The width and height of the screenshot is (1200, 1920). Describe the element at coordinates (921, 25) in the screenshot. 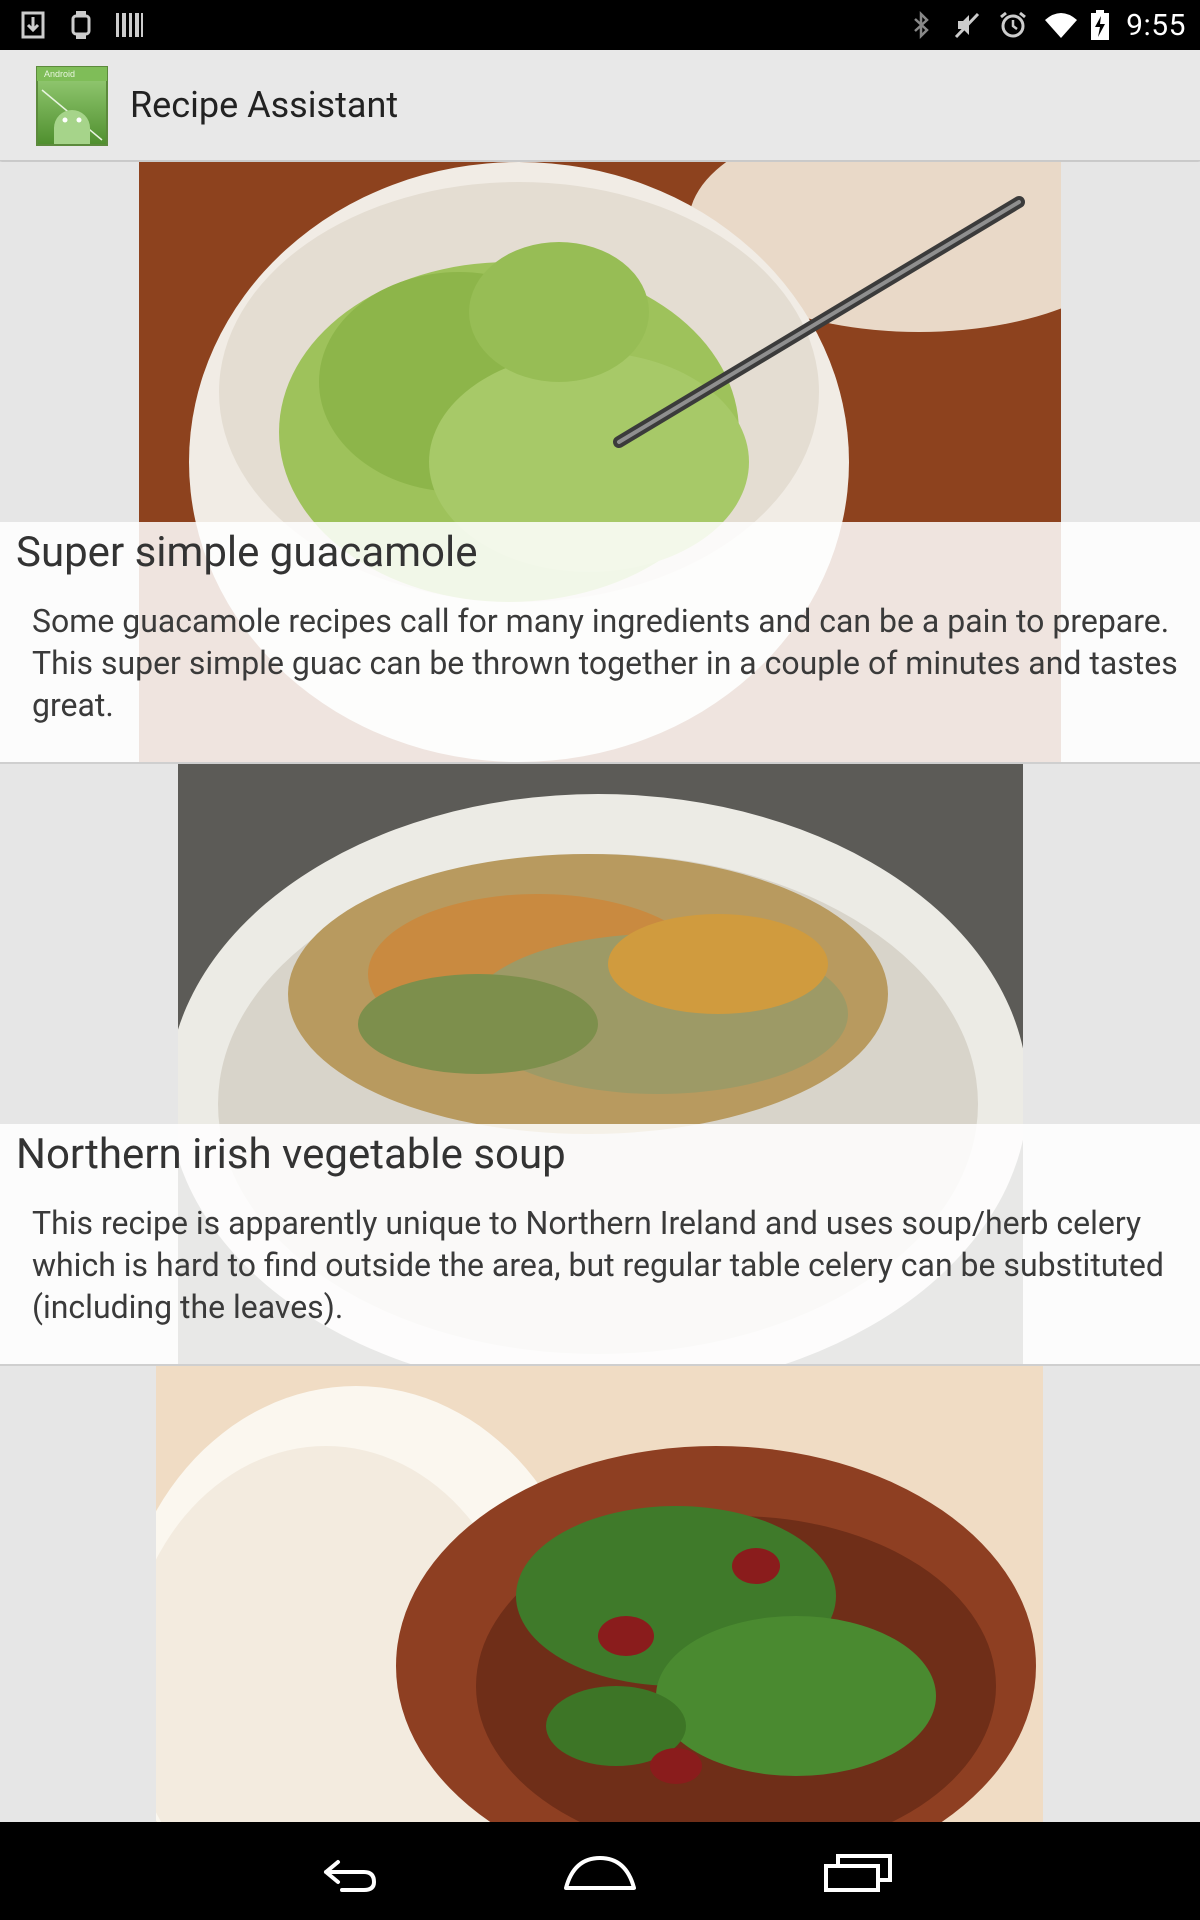

I see `bluetooth-icon` at that location.